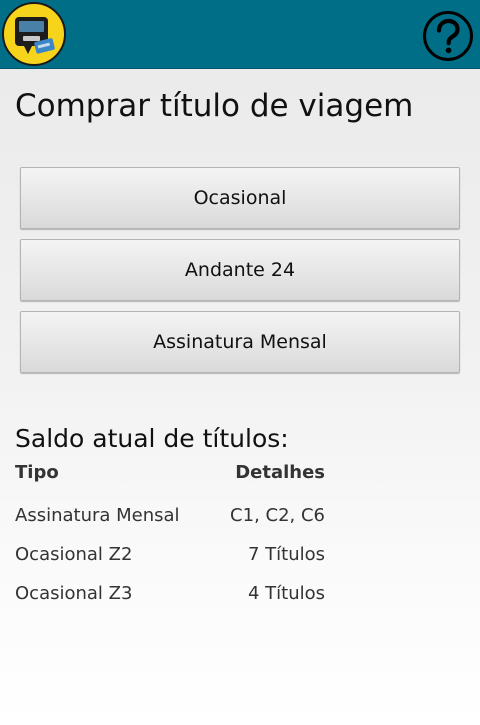 The width and height of the screenshot is (480, 725). I want to click on row-details: 4 Títulos, so click(286, 593).